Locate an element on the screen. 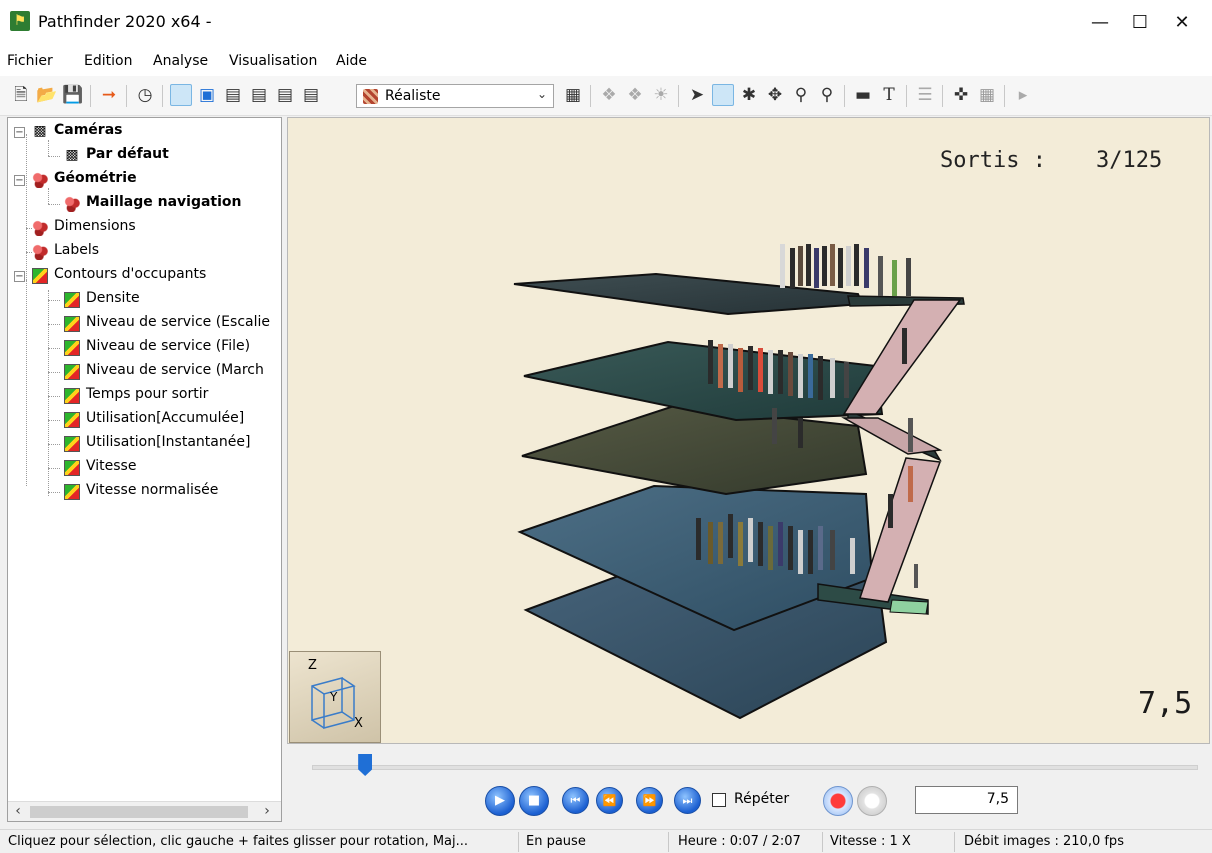  tree-item-contour: Vitesse is located at coordinates (144, 468).